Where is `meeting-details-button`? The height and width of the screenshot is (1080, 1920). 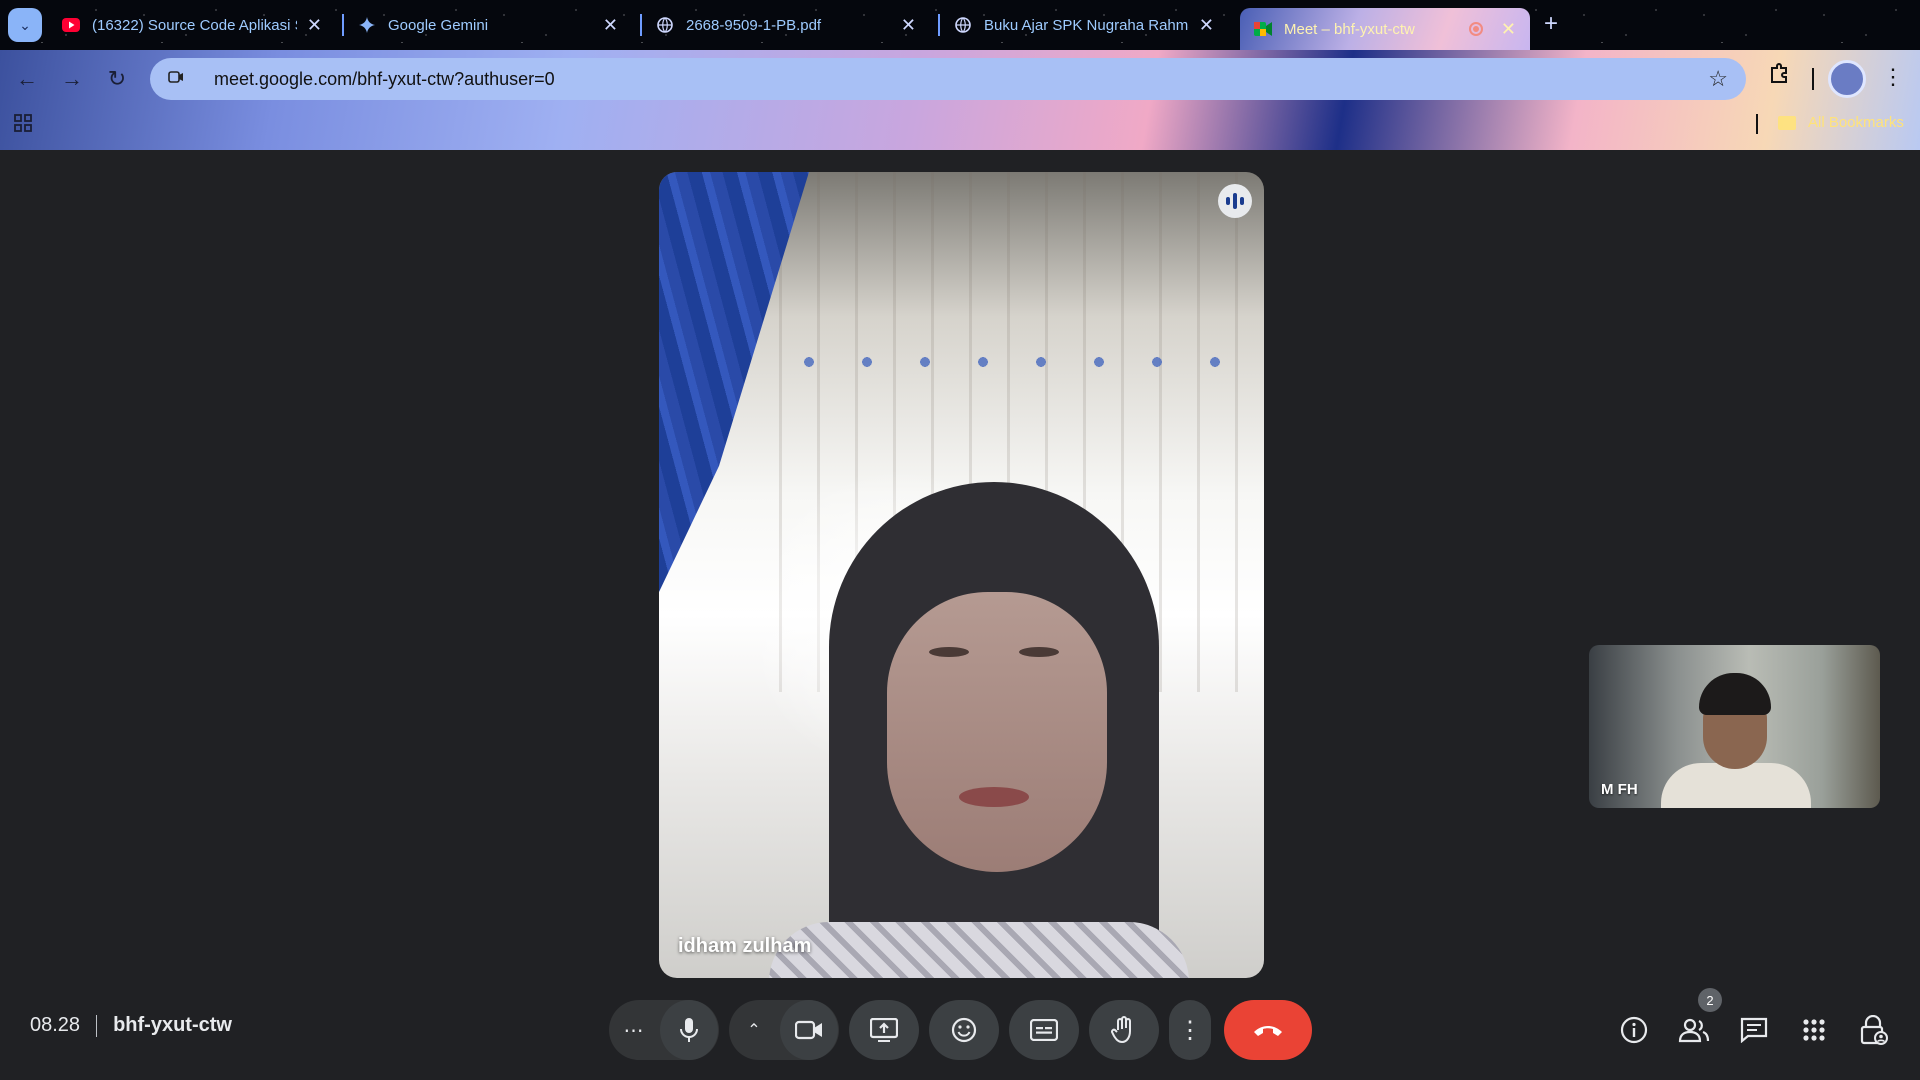 meeting-details-button is located at coordinates (1634, 1030).